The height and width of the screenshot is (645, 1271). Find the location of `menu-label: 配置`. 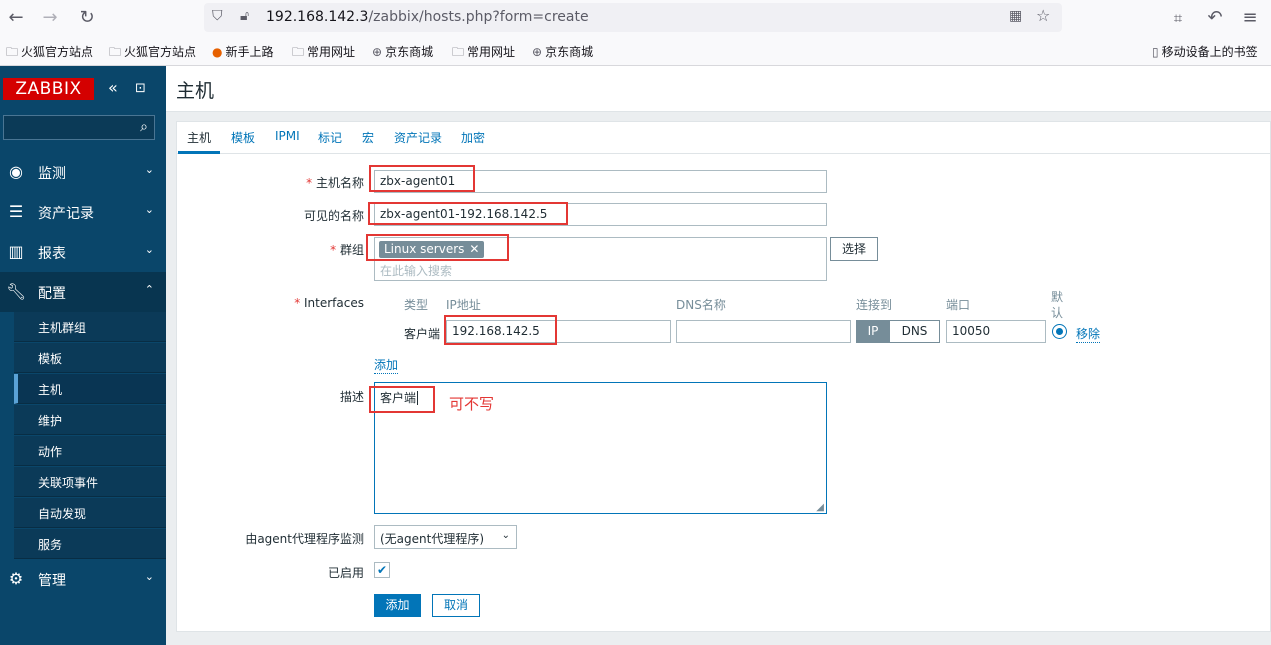

menu-label: 配置 is located at coordinates (52, 294).